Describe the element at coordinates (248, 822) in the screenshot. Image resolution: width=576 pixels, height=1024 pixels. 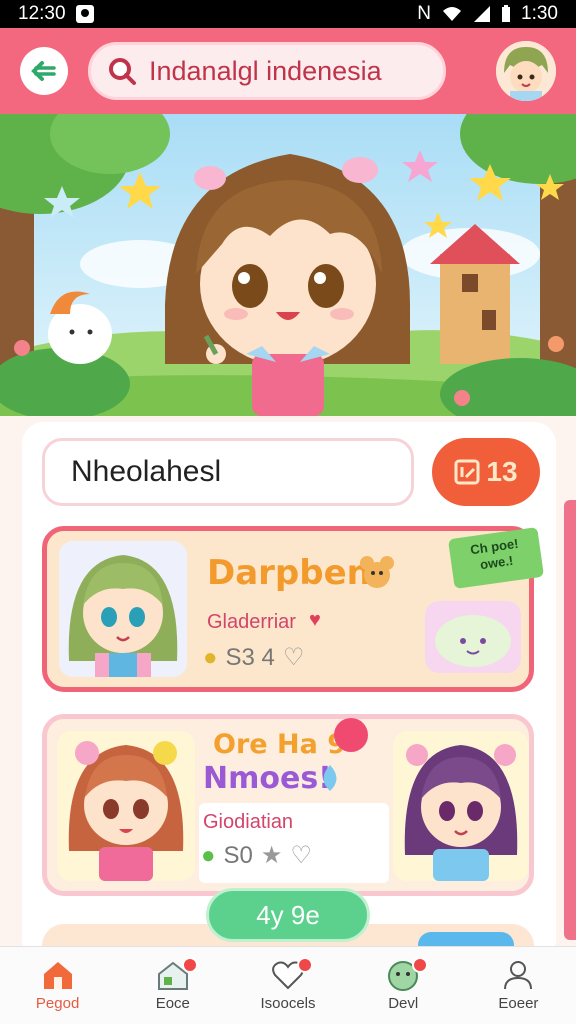
I see `card-2-subtitle: Giodiatian` at that location.